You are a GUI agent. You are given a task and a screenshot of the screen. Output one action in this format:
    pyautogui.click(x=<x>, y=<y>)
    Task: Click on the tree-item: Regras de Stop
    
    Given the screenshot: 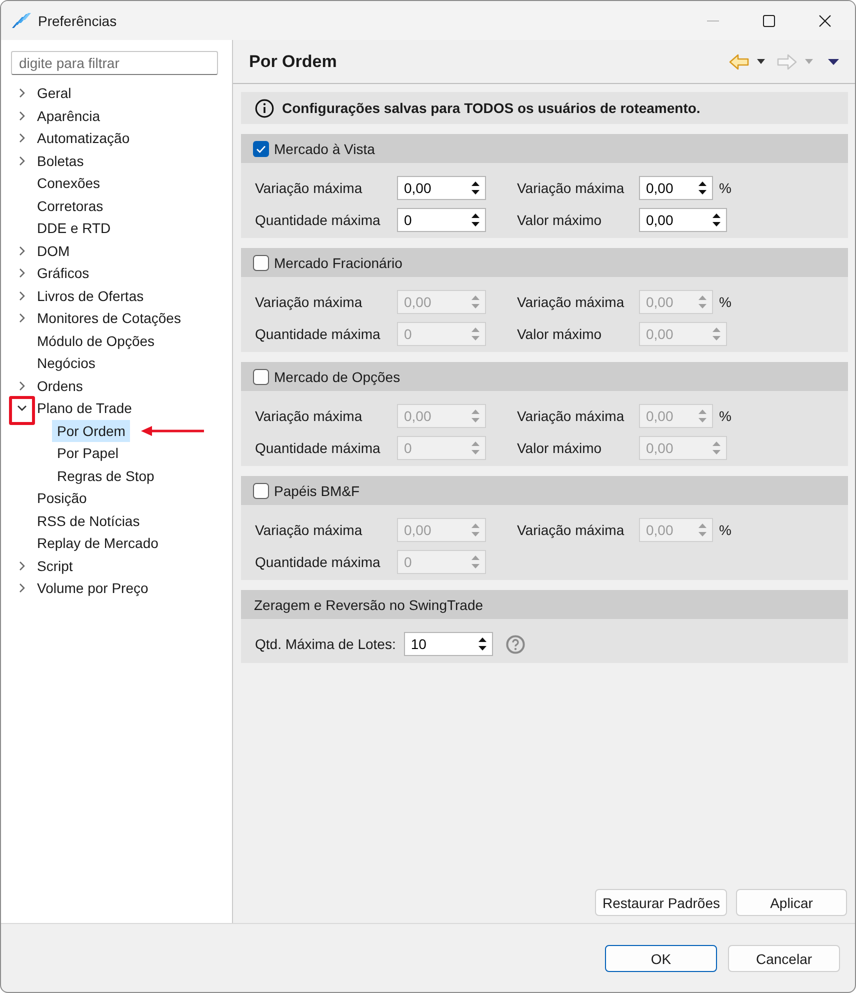 What is the action you would take?
    pyautogui.click(x=106, y=475)
    